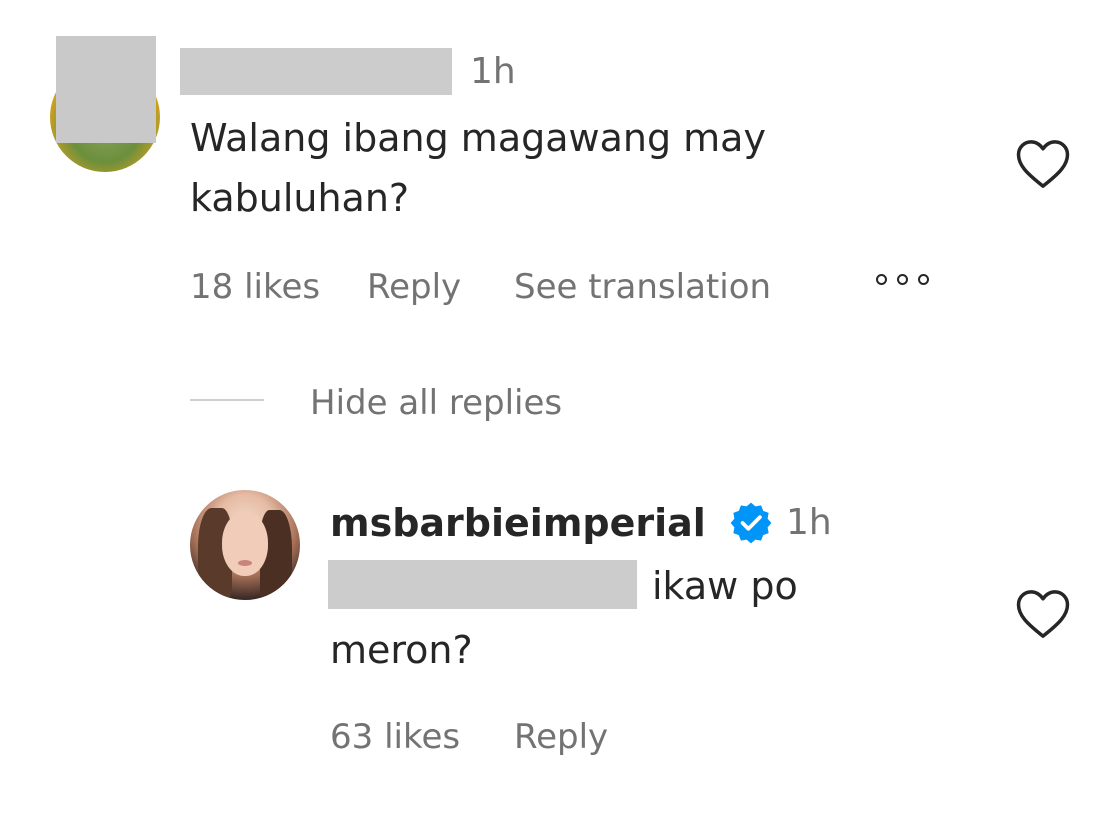  What do you see at coordinates (316, 71) in the screenshot?
I see `commenter-username-redaction` at bounding box center [316, 71].